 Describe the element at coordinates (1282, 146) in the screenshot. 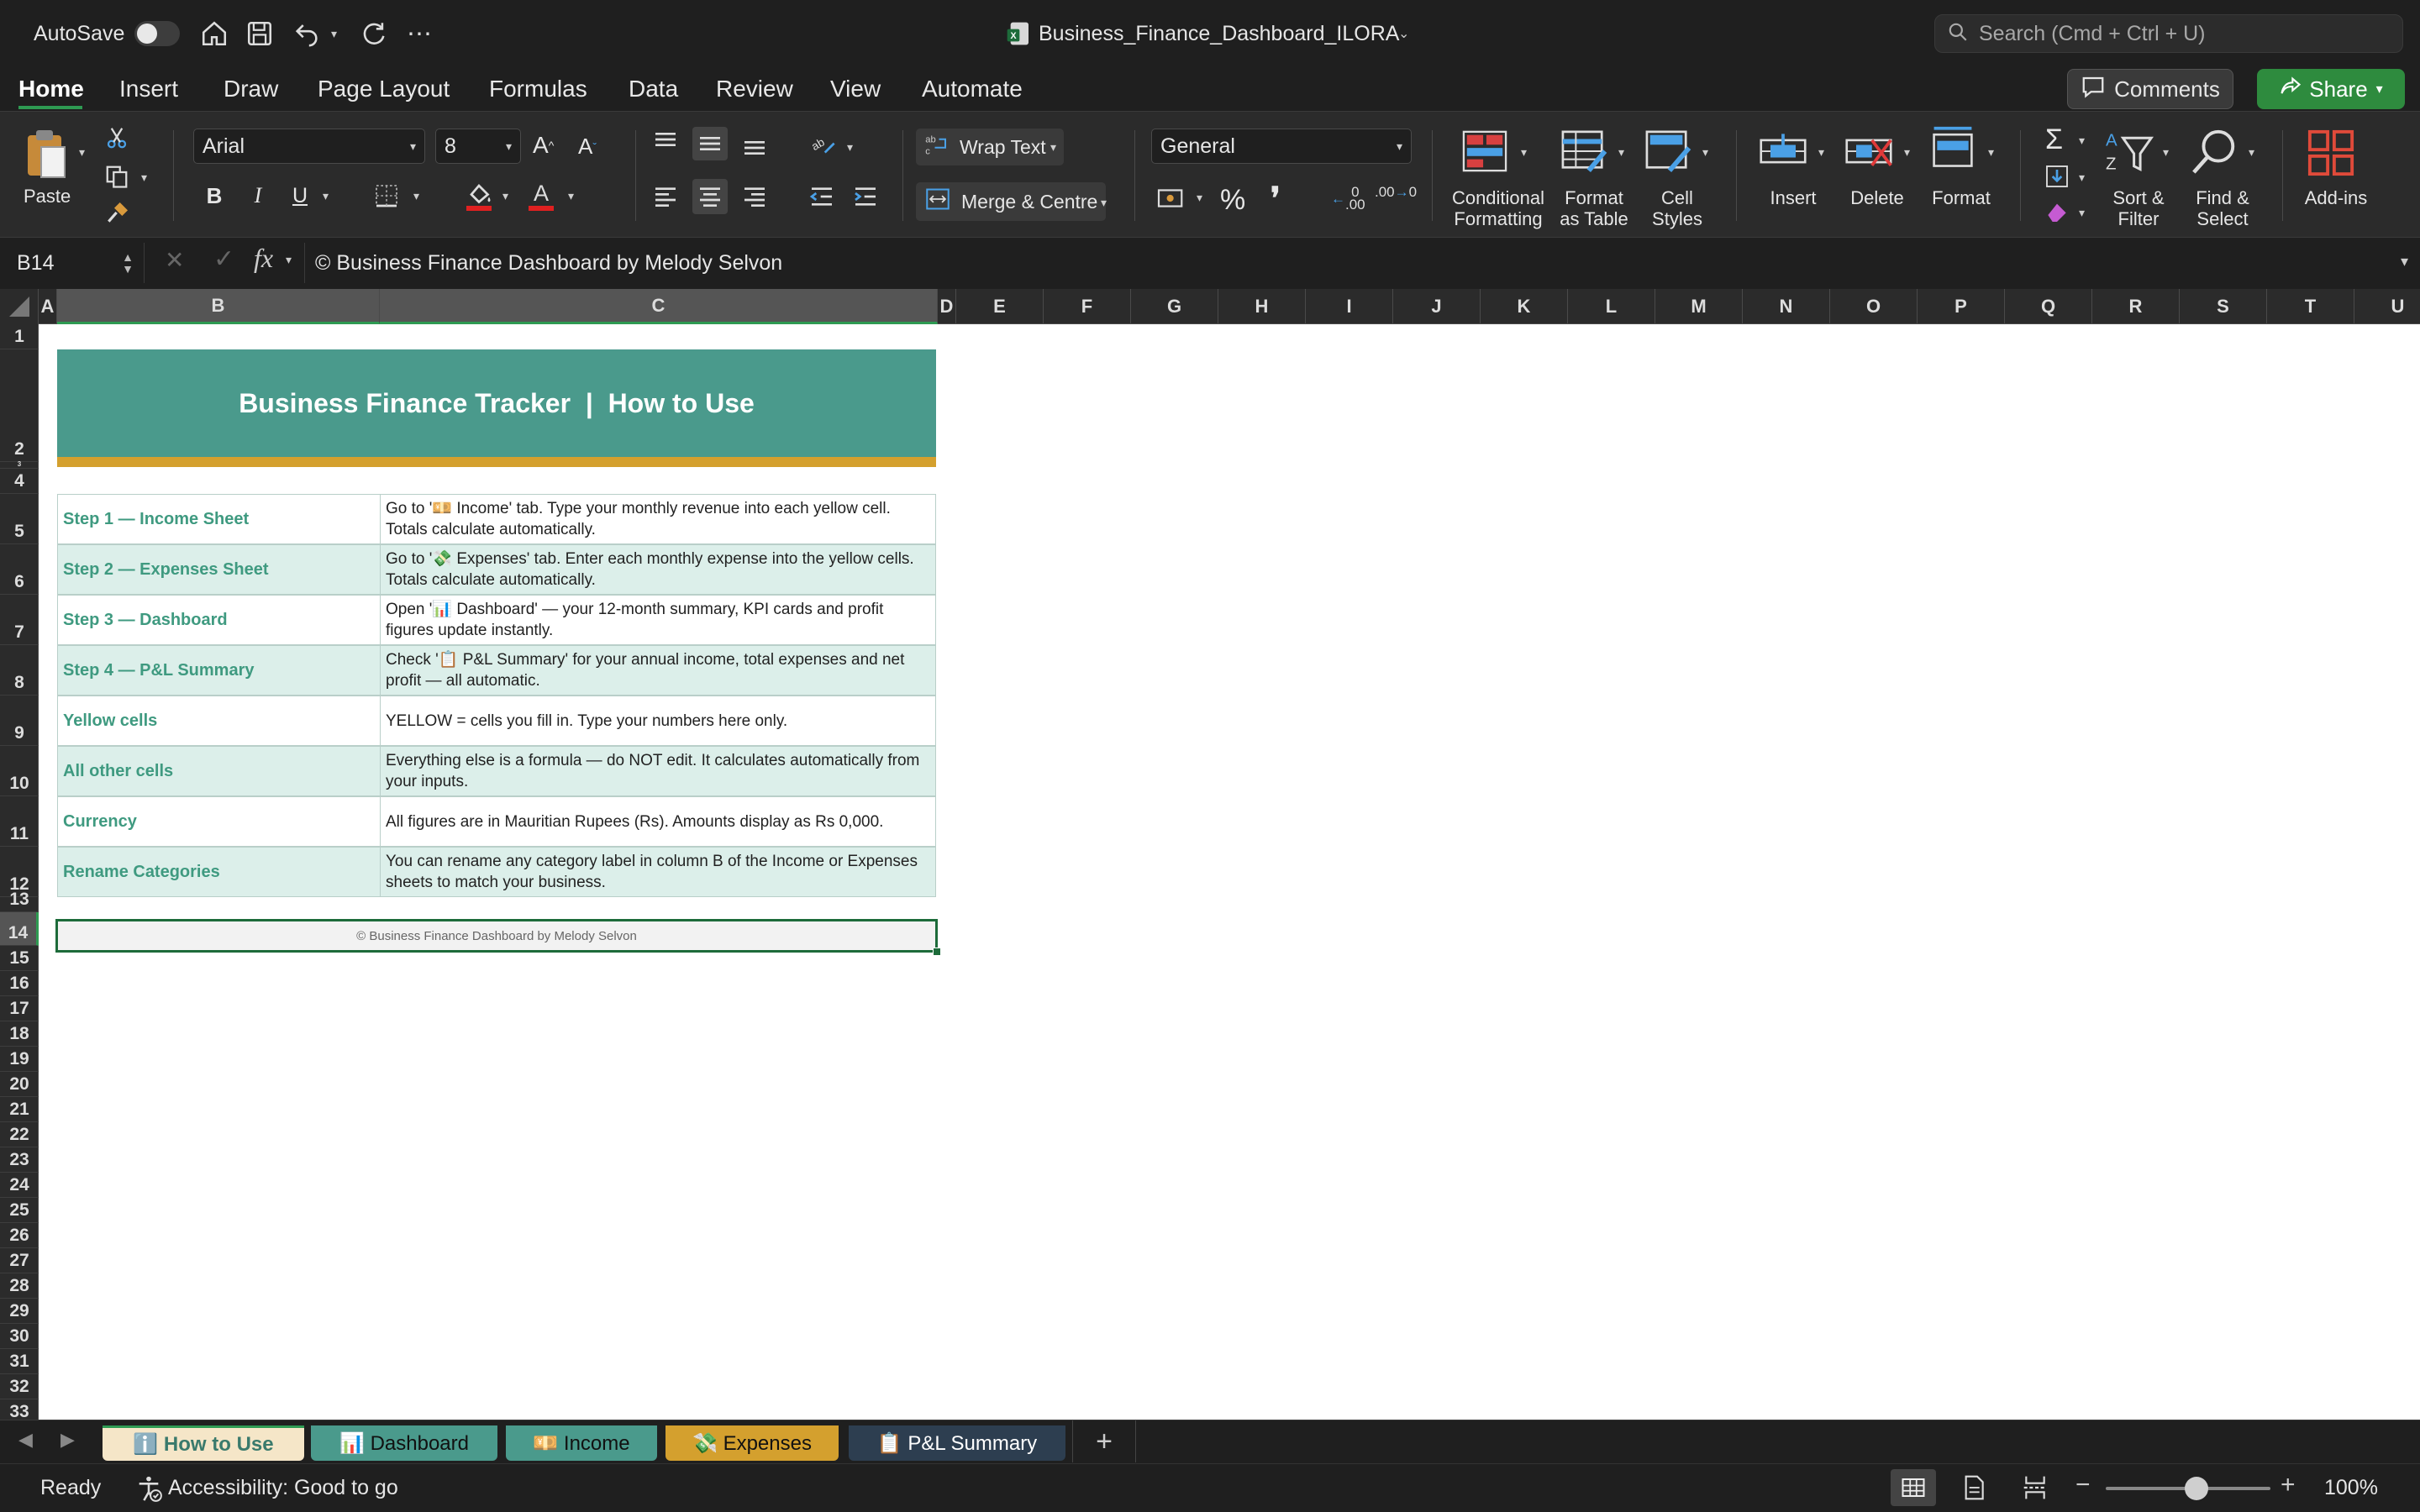

I see `number-format-select: General ▾` at that location.